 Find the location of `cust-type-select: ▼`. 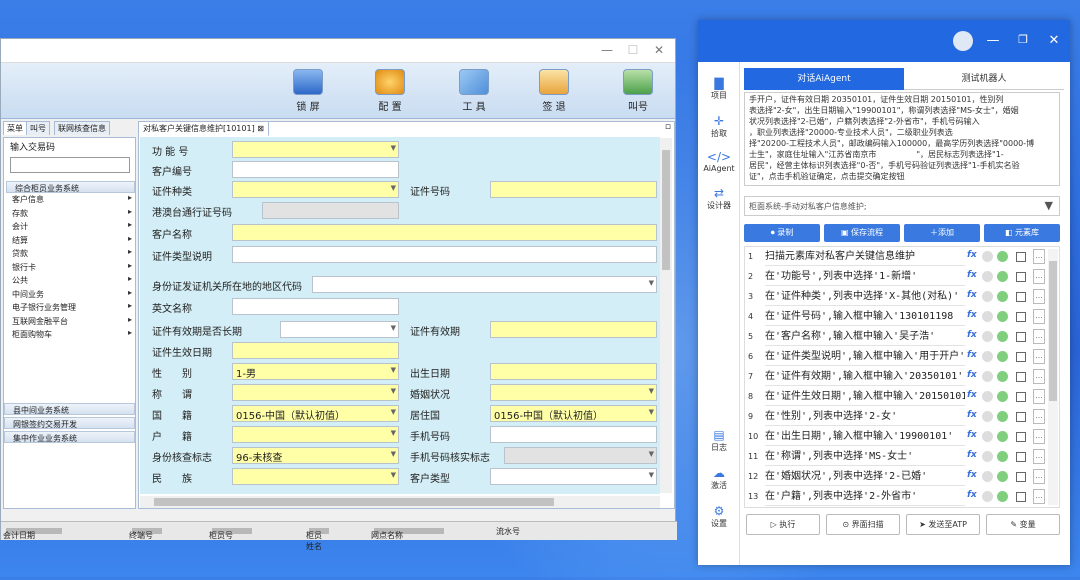

cust-type-select: ▼ is located at coordinates (573, 476).